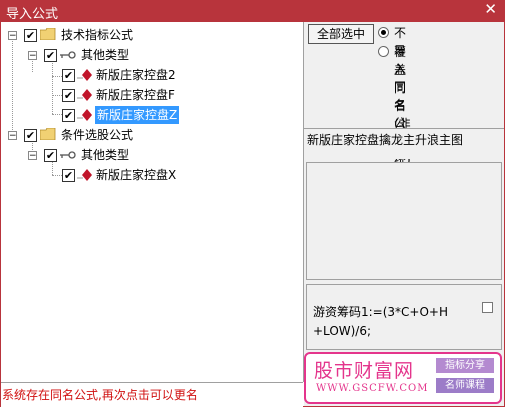 This screenshot has width=505, height=407. I want to click on status-bar: 系统存在同名公式,再次点击可以更名, so click(152, 394).